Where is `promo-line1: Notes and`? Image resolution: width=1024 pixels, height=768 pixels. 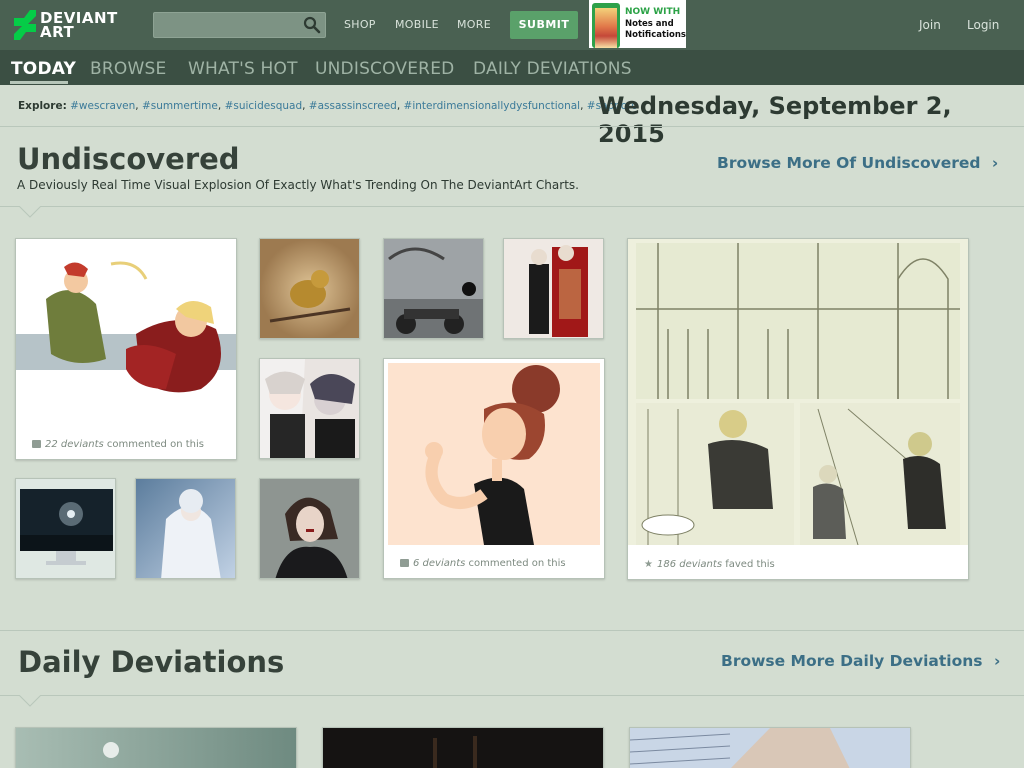
promo-line1: Notes and is located at coordinates (649, 24).